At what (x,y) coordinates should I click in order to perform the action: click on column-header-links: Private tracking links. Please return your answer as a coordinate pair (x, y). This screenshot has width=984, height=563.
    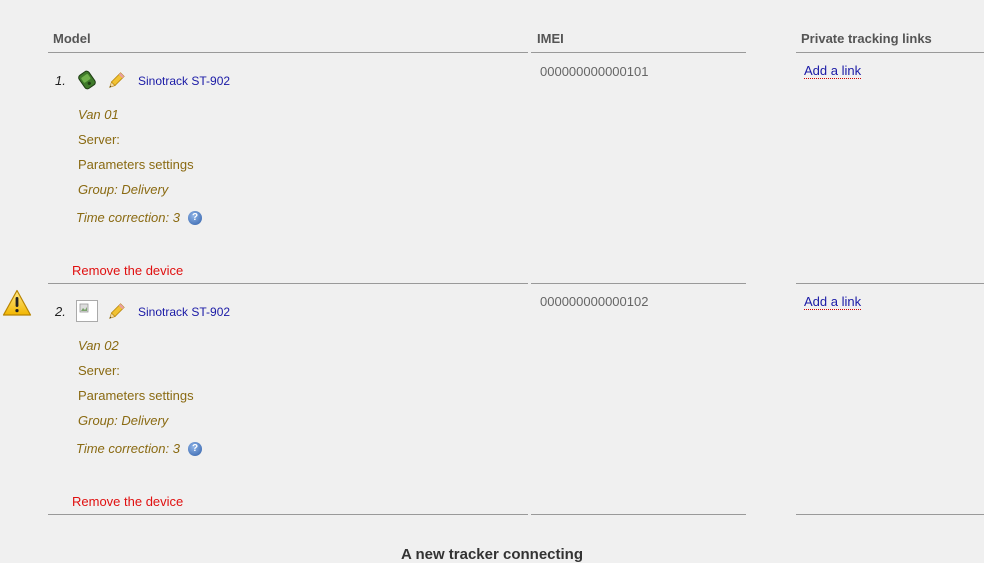
    Looking at the image, I should click on (866, 38).